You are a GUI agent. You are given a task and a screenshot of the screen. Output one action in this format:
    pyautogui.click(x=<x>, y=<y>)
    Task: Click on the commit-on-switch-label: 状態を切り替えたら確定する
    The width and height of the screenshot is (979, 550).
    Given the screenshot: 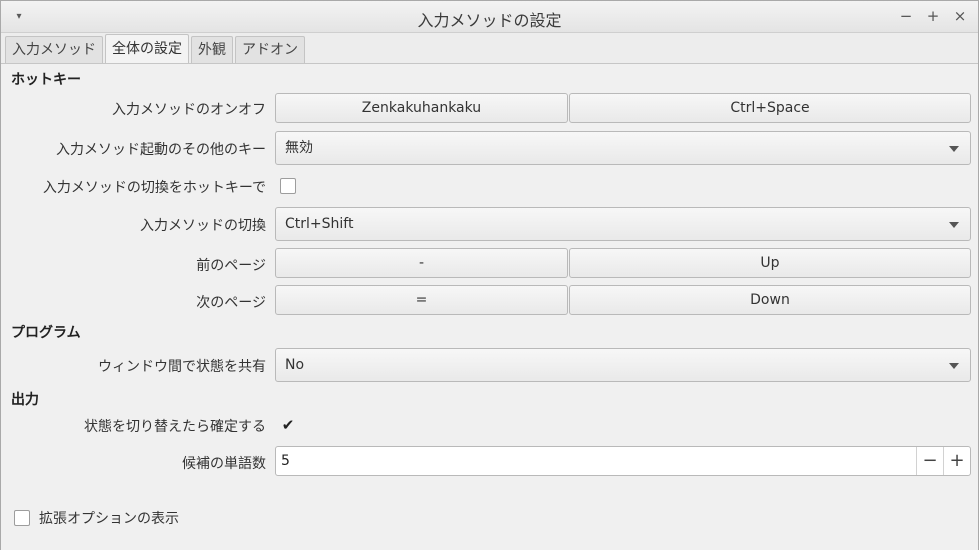 What is the action you would take?
    pyautogui.click(x=175, y=427)
    